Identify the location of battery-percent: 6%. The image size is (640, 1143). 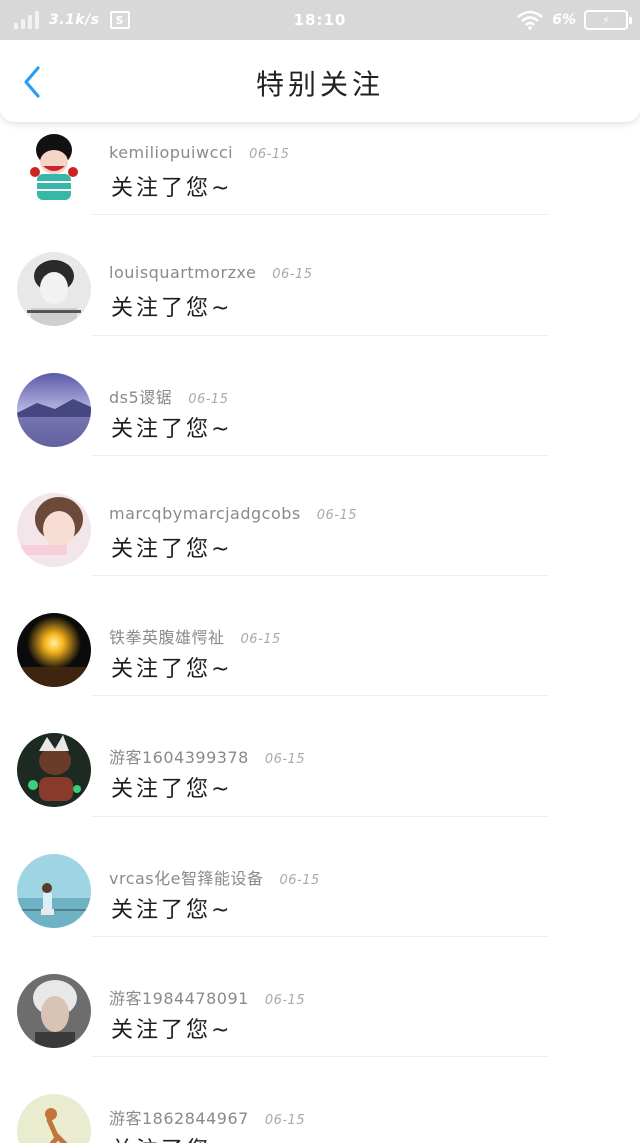
(564, 20).